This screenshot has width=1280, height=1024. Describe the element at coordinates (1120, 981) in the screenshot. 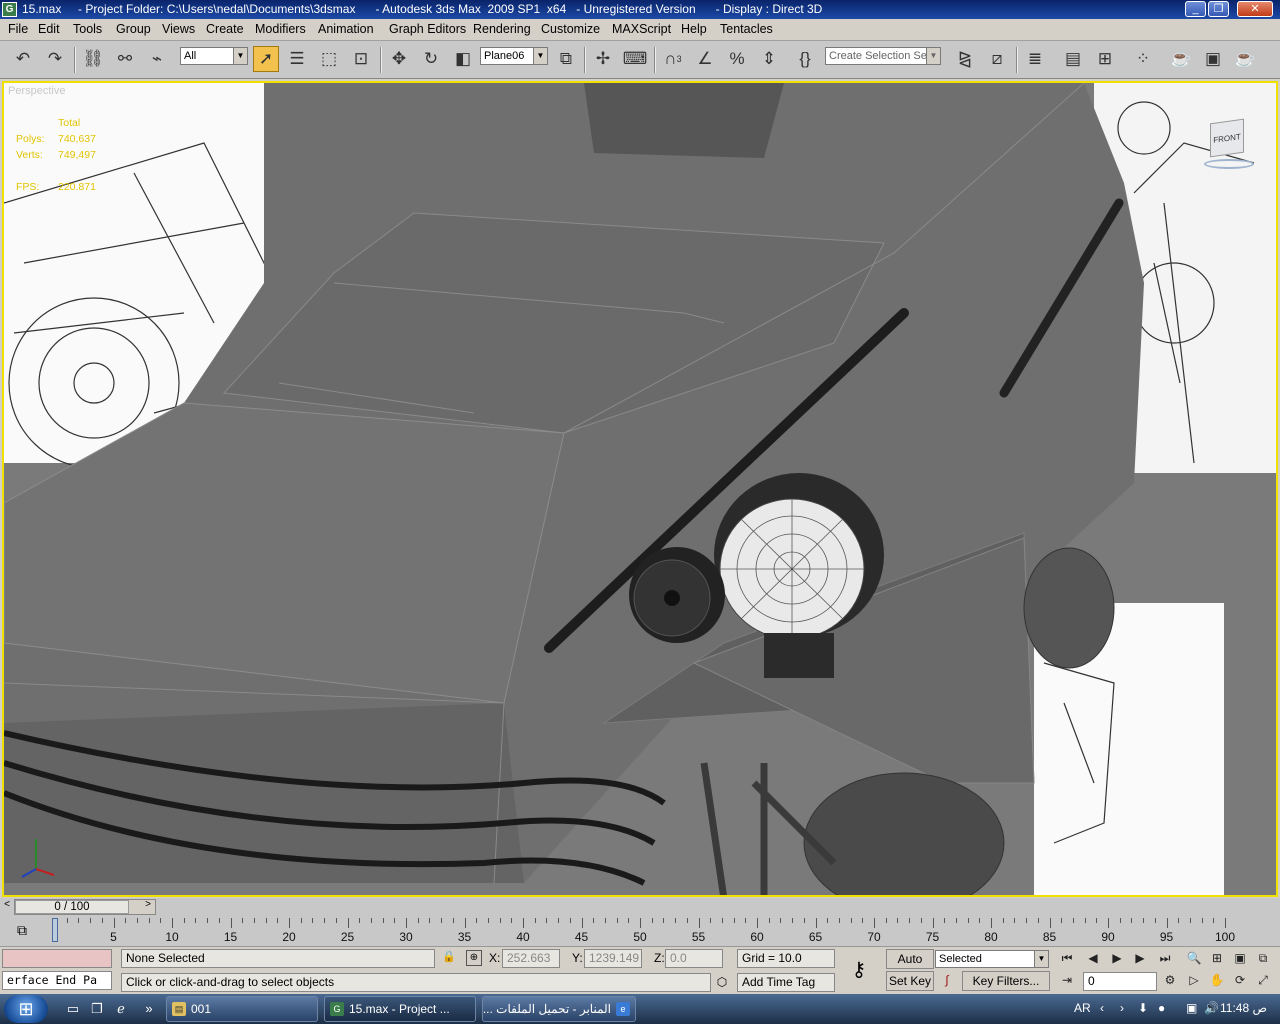

I see `current-frame-field: 0` at that location.